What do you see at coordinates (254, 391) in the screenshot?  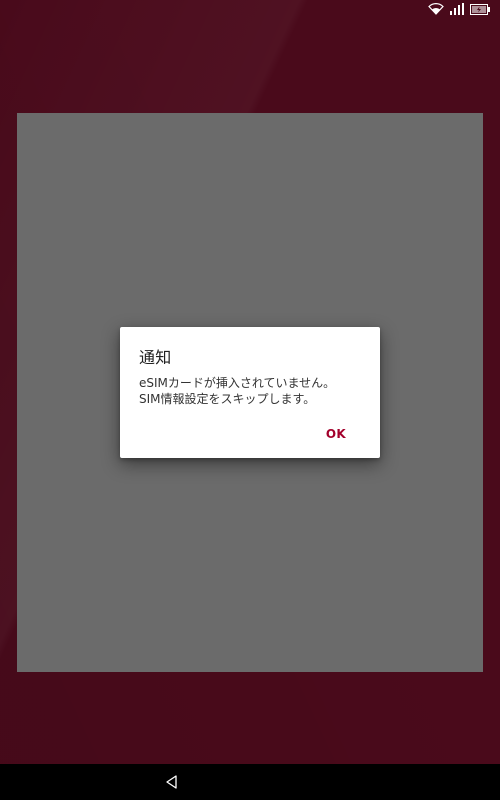 I see `dialog-message: eSIMカードが挿入されていません。 SIM情報設定をスキップします。` at bounding box center [254, 391].